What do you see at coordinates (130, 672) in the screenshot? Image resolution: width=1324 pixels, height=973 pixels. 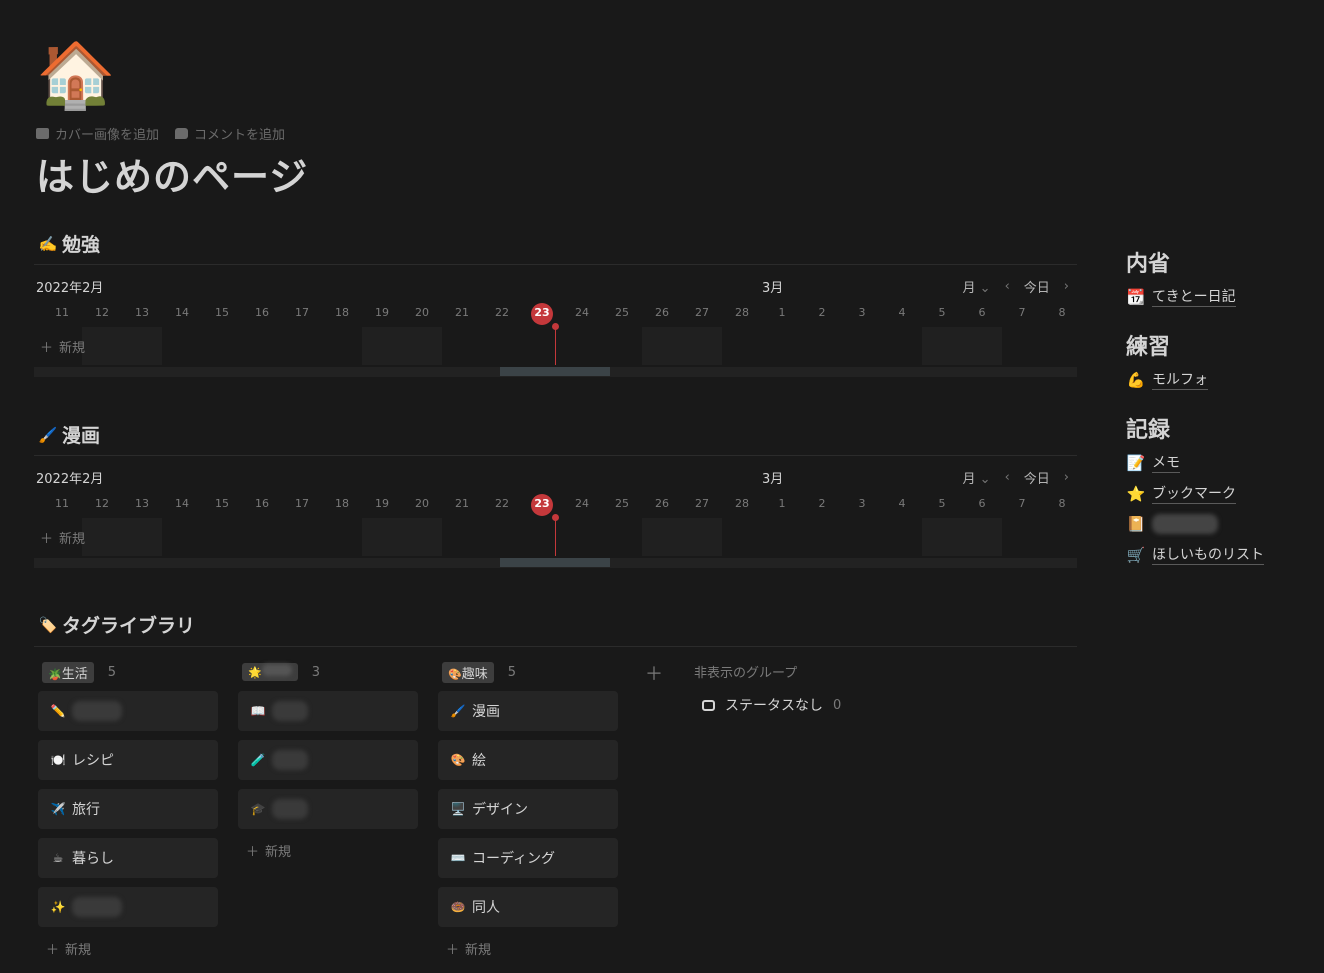 I see `column-header: 🪴生活 5` at bounding box center [130, 672].